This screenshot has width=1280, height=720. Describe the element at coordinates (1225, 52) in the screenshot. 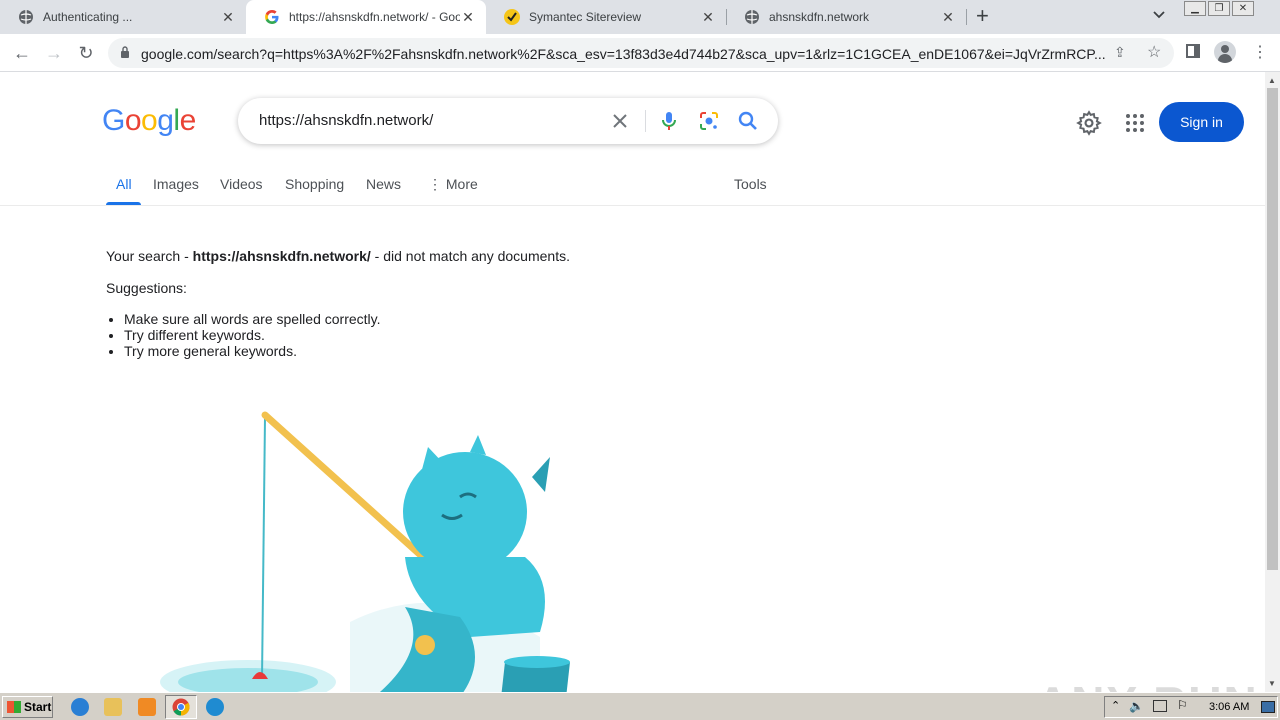

I see `profile-avatar-icon` at that location.